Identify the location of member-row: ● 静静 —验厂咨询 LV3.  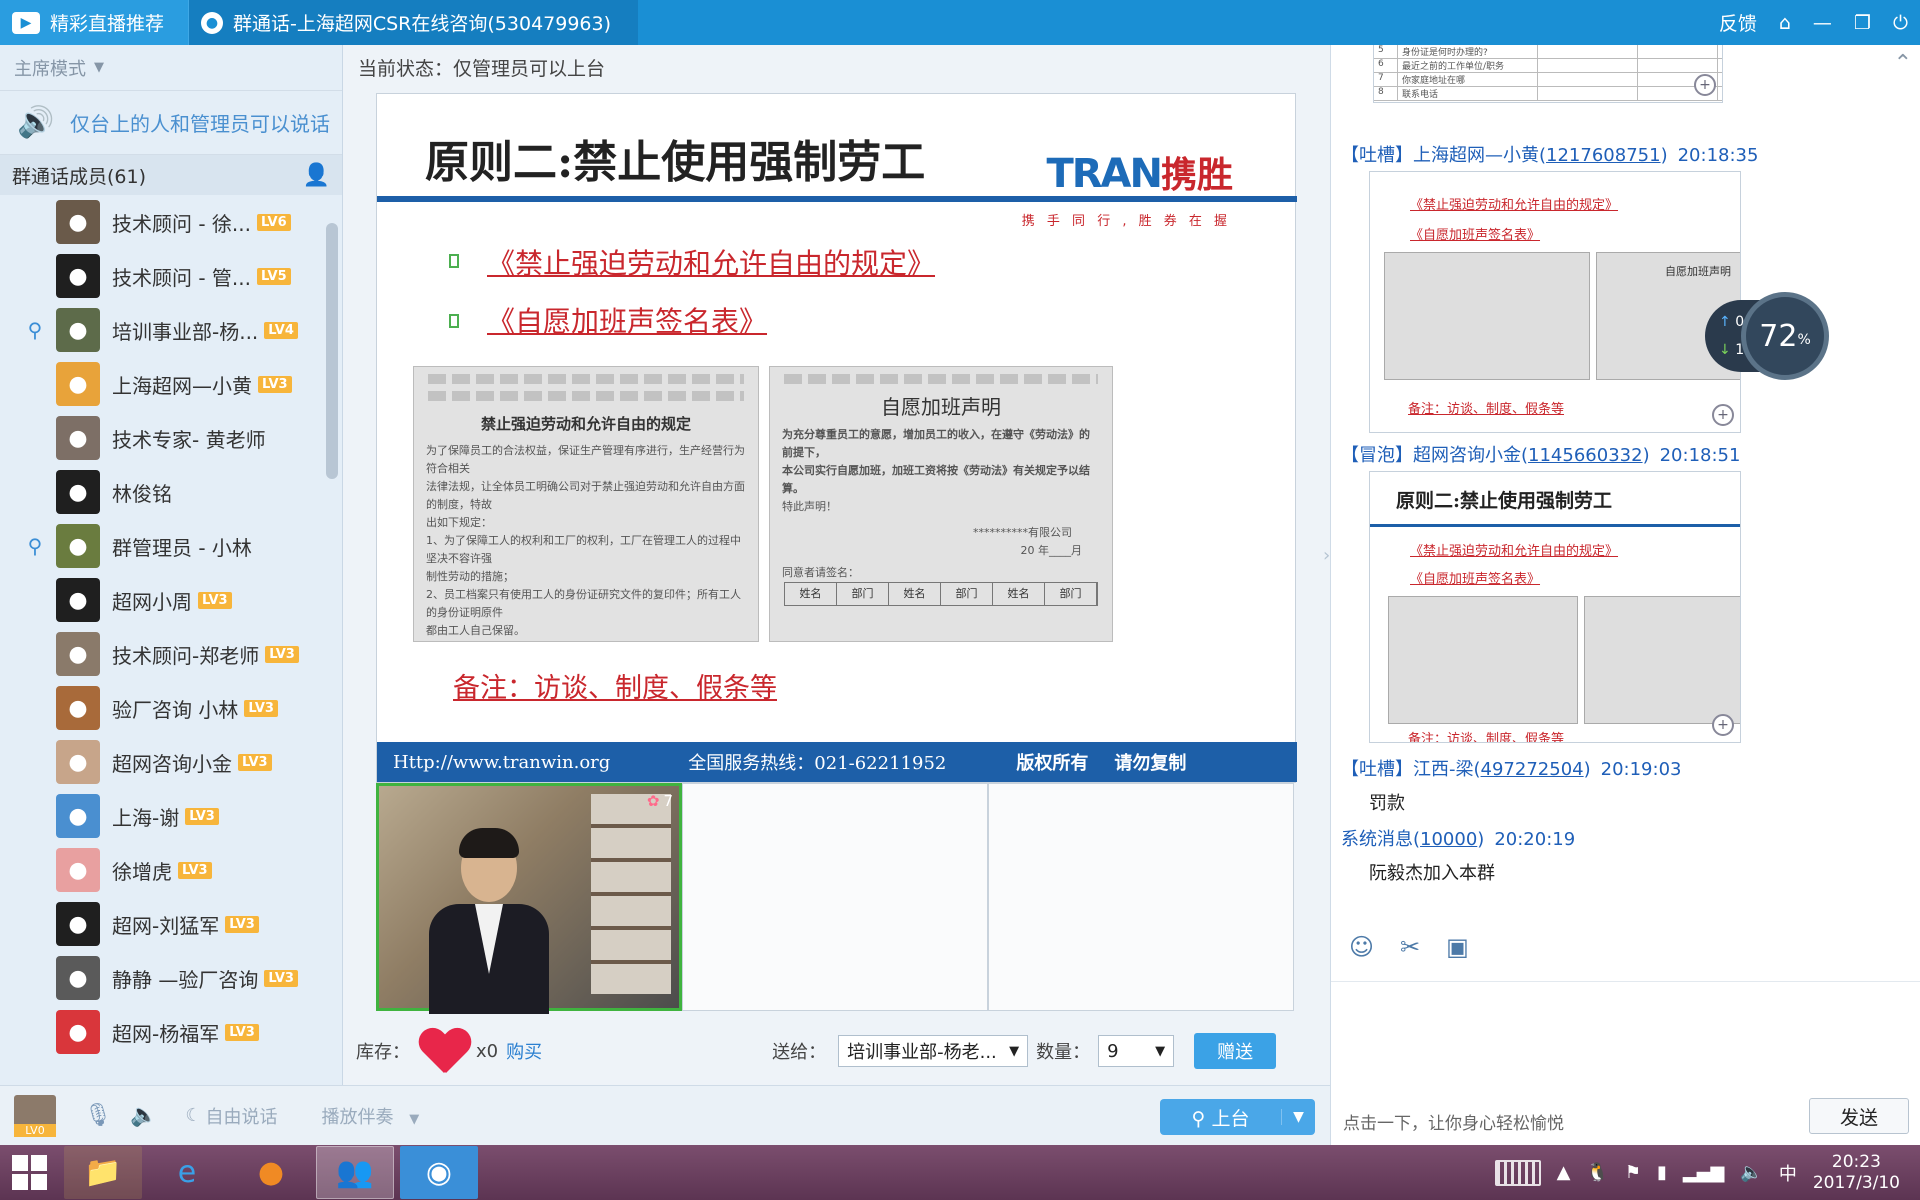
(171, 978).